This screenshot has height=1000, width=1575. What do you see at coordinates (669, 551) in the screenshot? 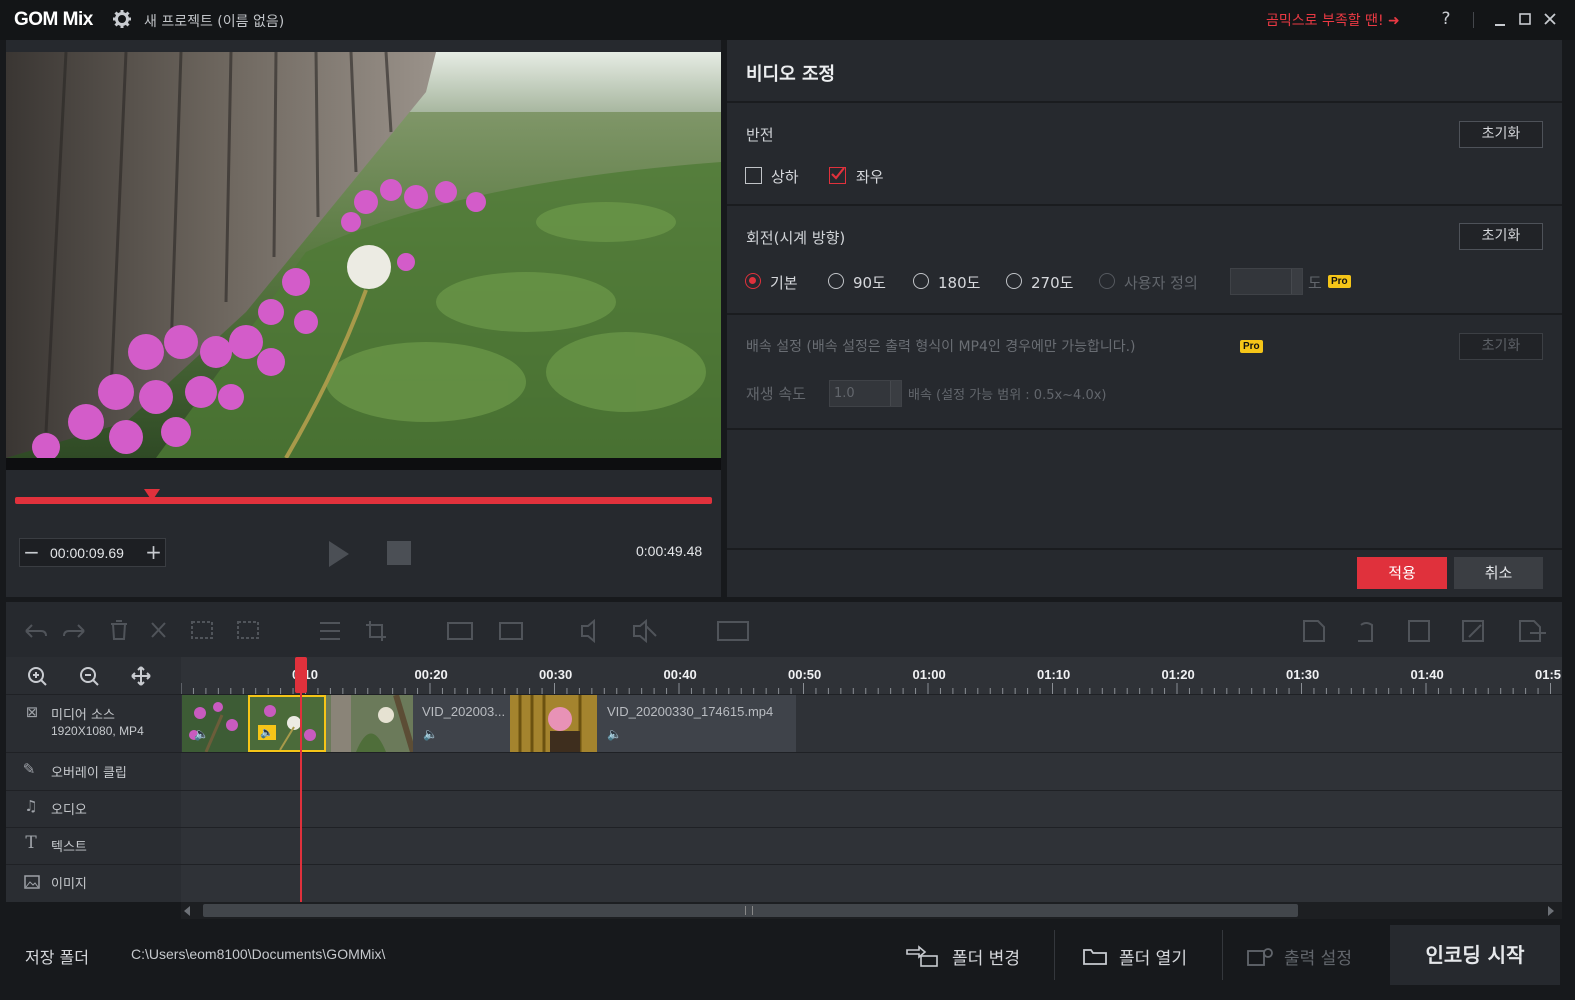
I see `total-duration: 0:00:49.48` at bounding box center [669, 551].